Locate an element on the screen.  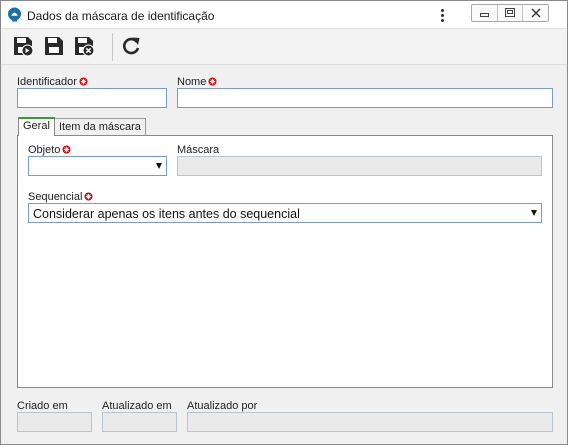
mascara-input is located at coordinates (359, 166).